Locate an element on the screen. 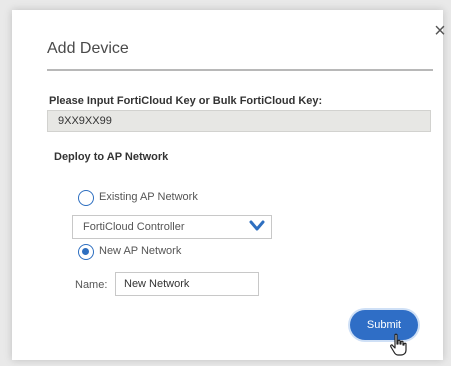 The image size is (451, 366). chevron-down-icon is located at coordinates (257, 225).